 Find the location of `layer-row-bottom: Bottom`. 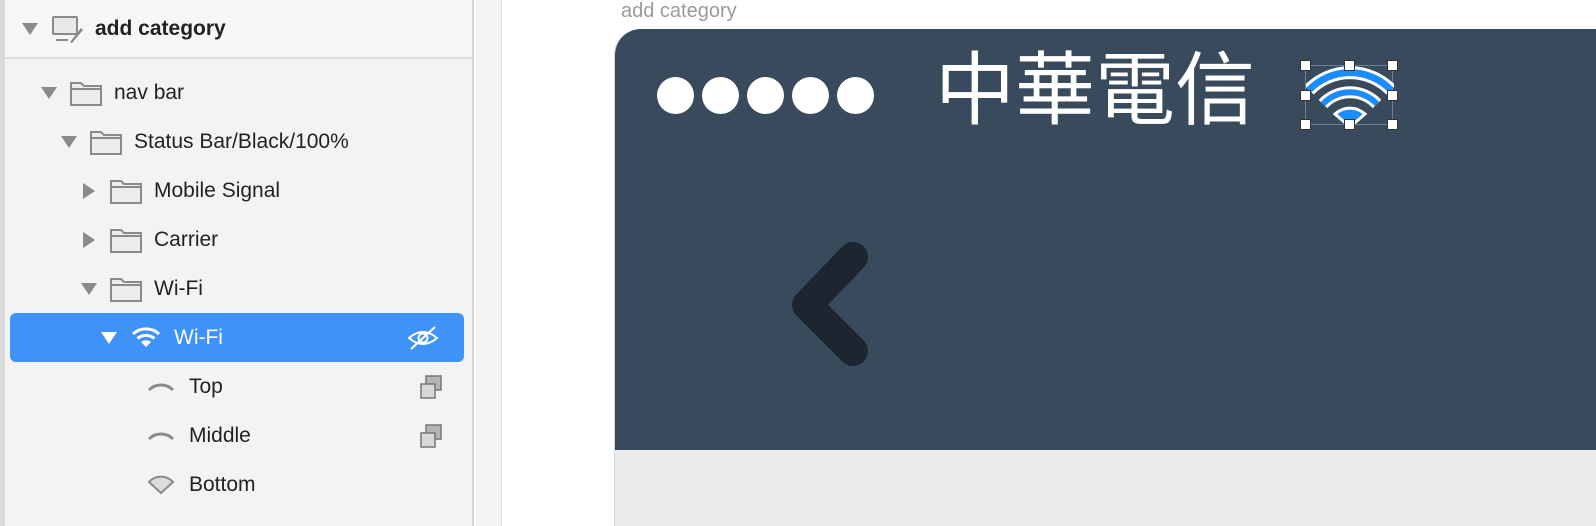

layer-row-bottom: Bottom is located at coordinates (238, 484).